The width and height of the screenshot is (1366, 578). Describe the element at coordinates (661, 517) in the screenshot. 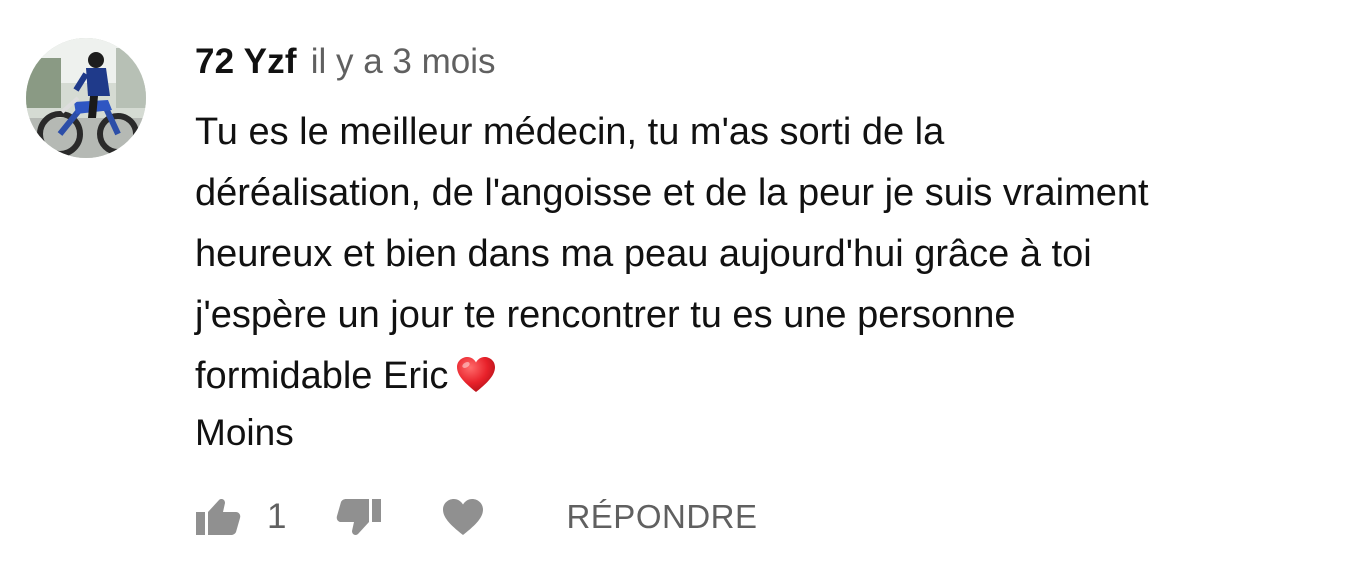

I see `reply-button: RÉPONDRE` at that location.